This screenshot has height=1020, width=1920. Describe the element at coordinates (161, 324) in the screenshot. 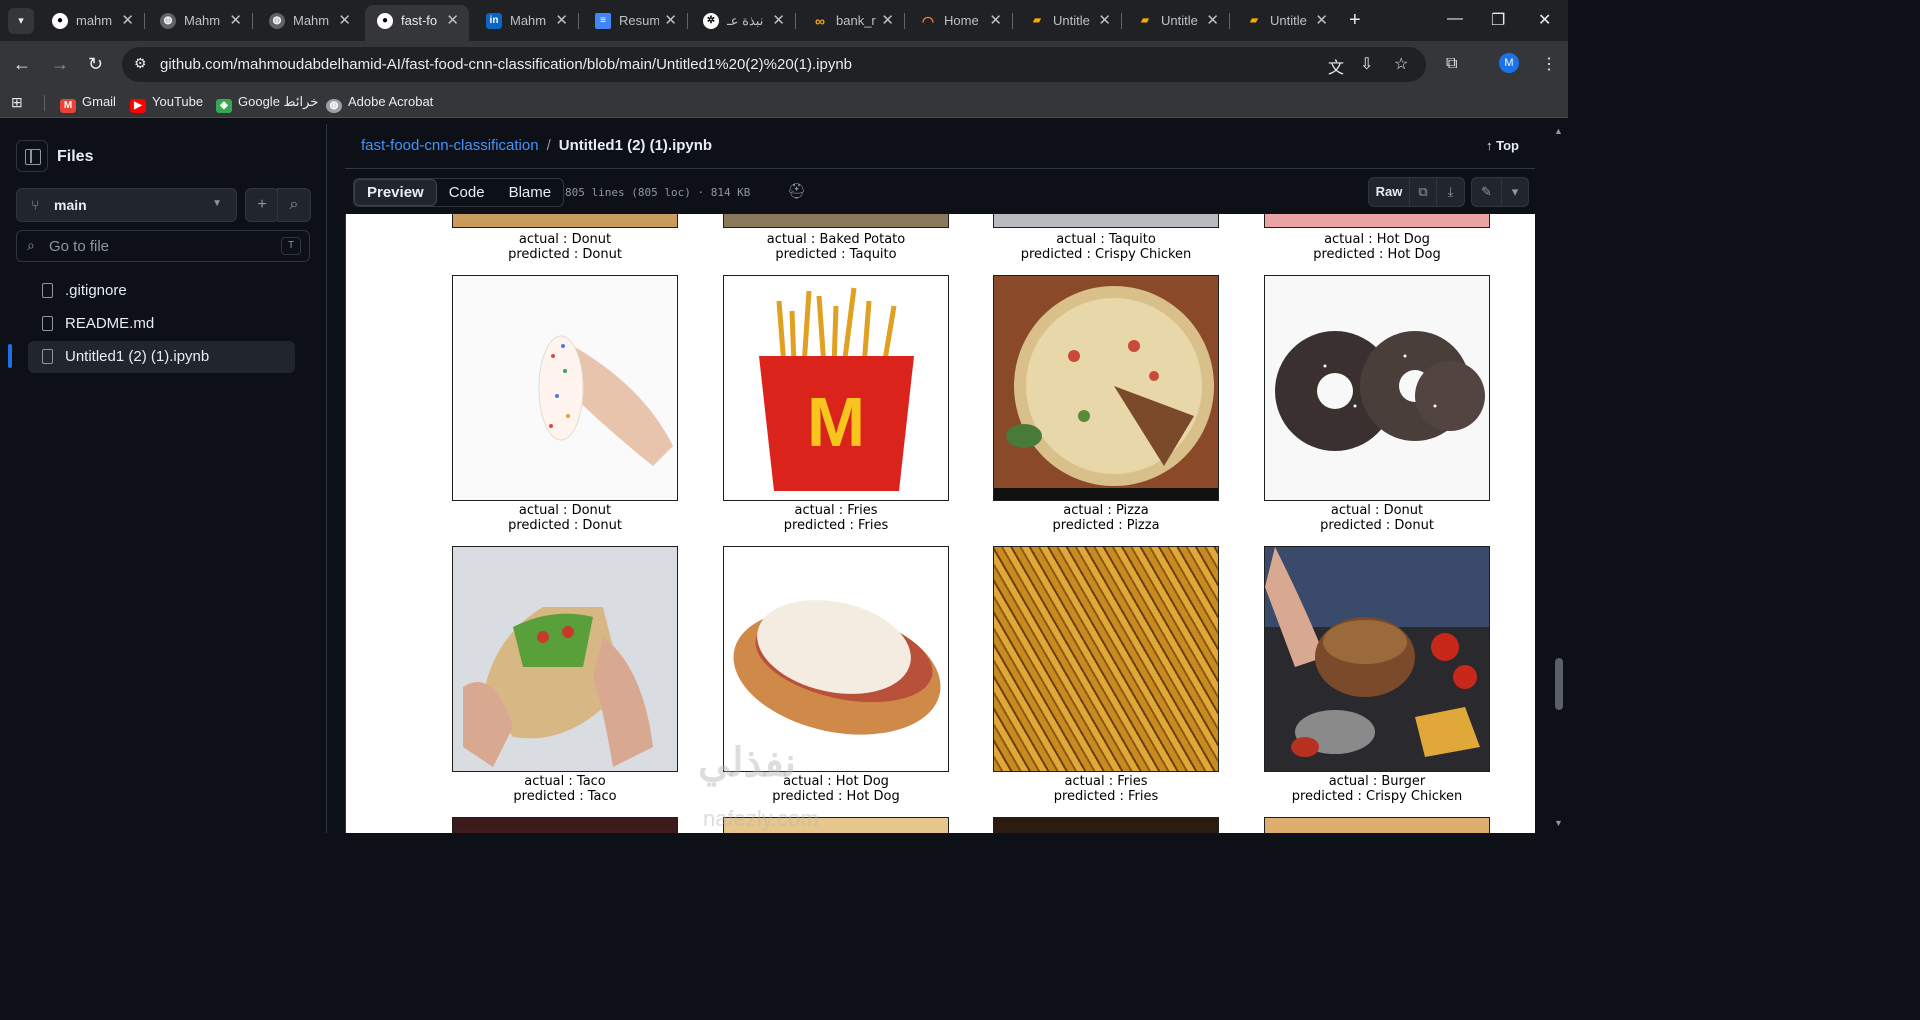

I see `file-tree-item: README.md` at that location.